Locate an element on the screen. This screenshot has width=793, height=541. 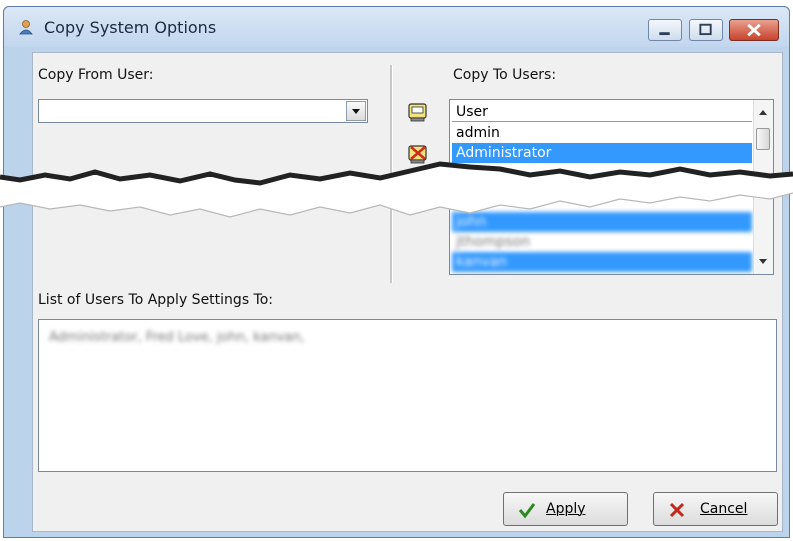
apply-button-label: Apply is located at coordinates (566, 509).